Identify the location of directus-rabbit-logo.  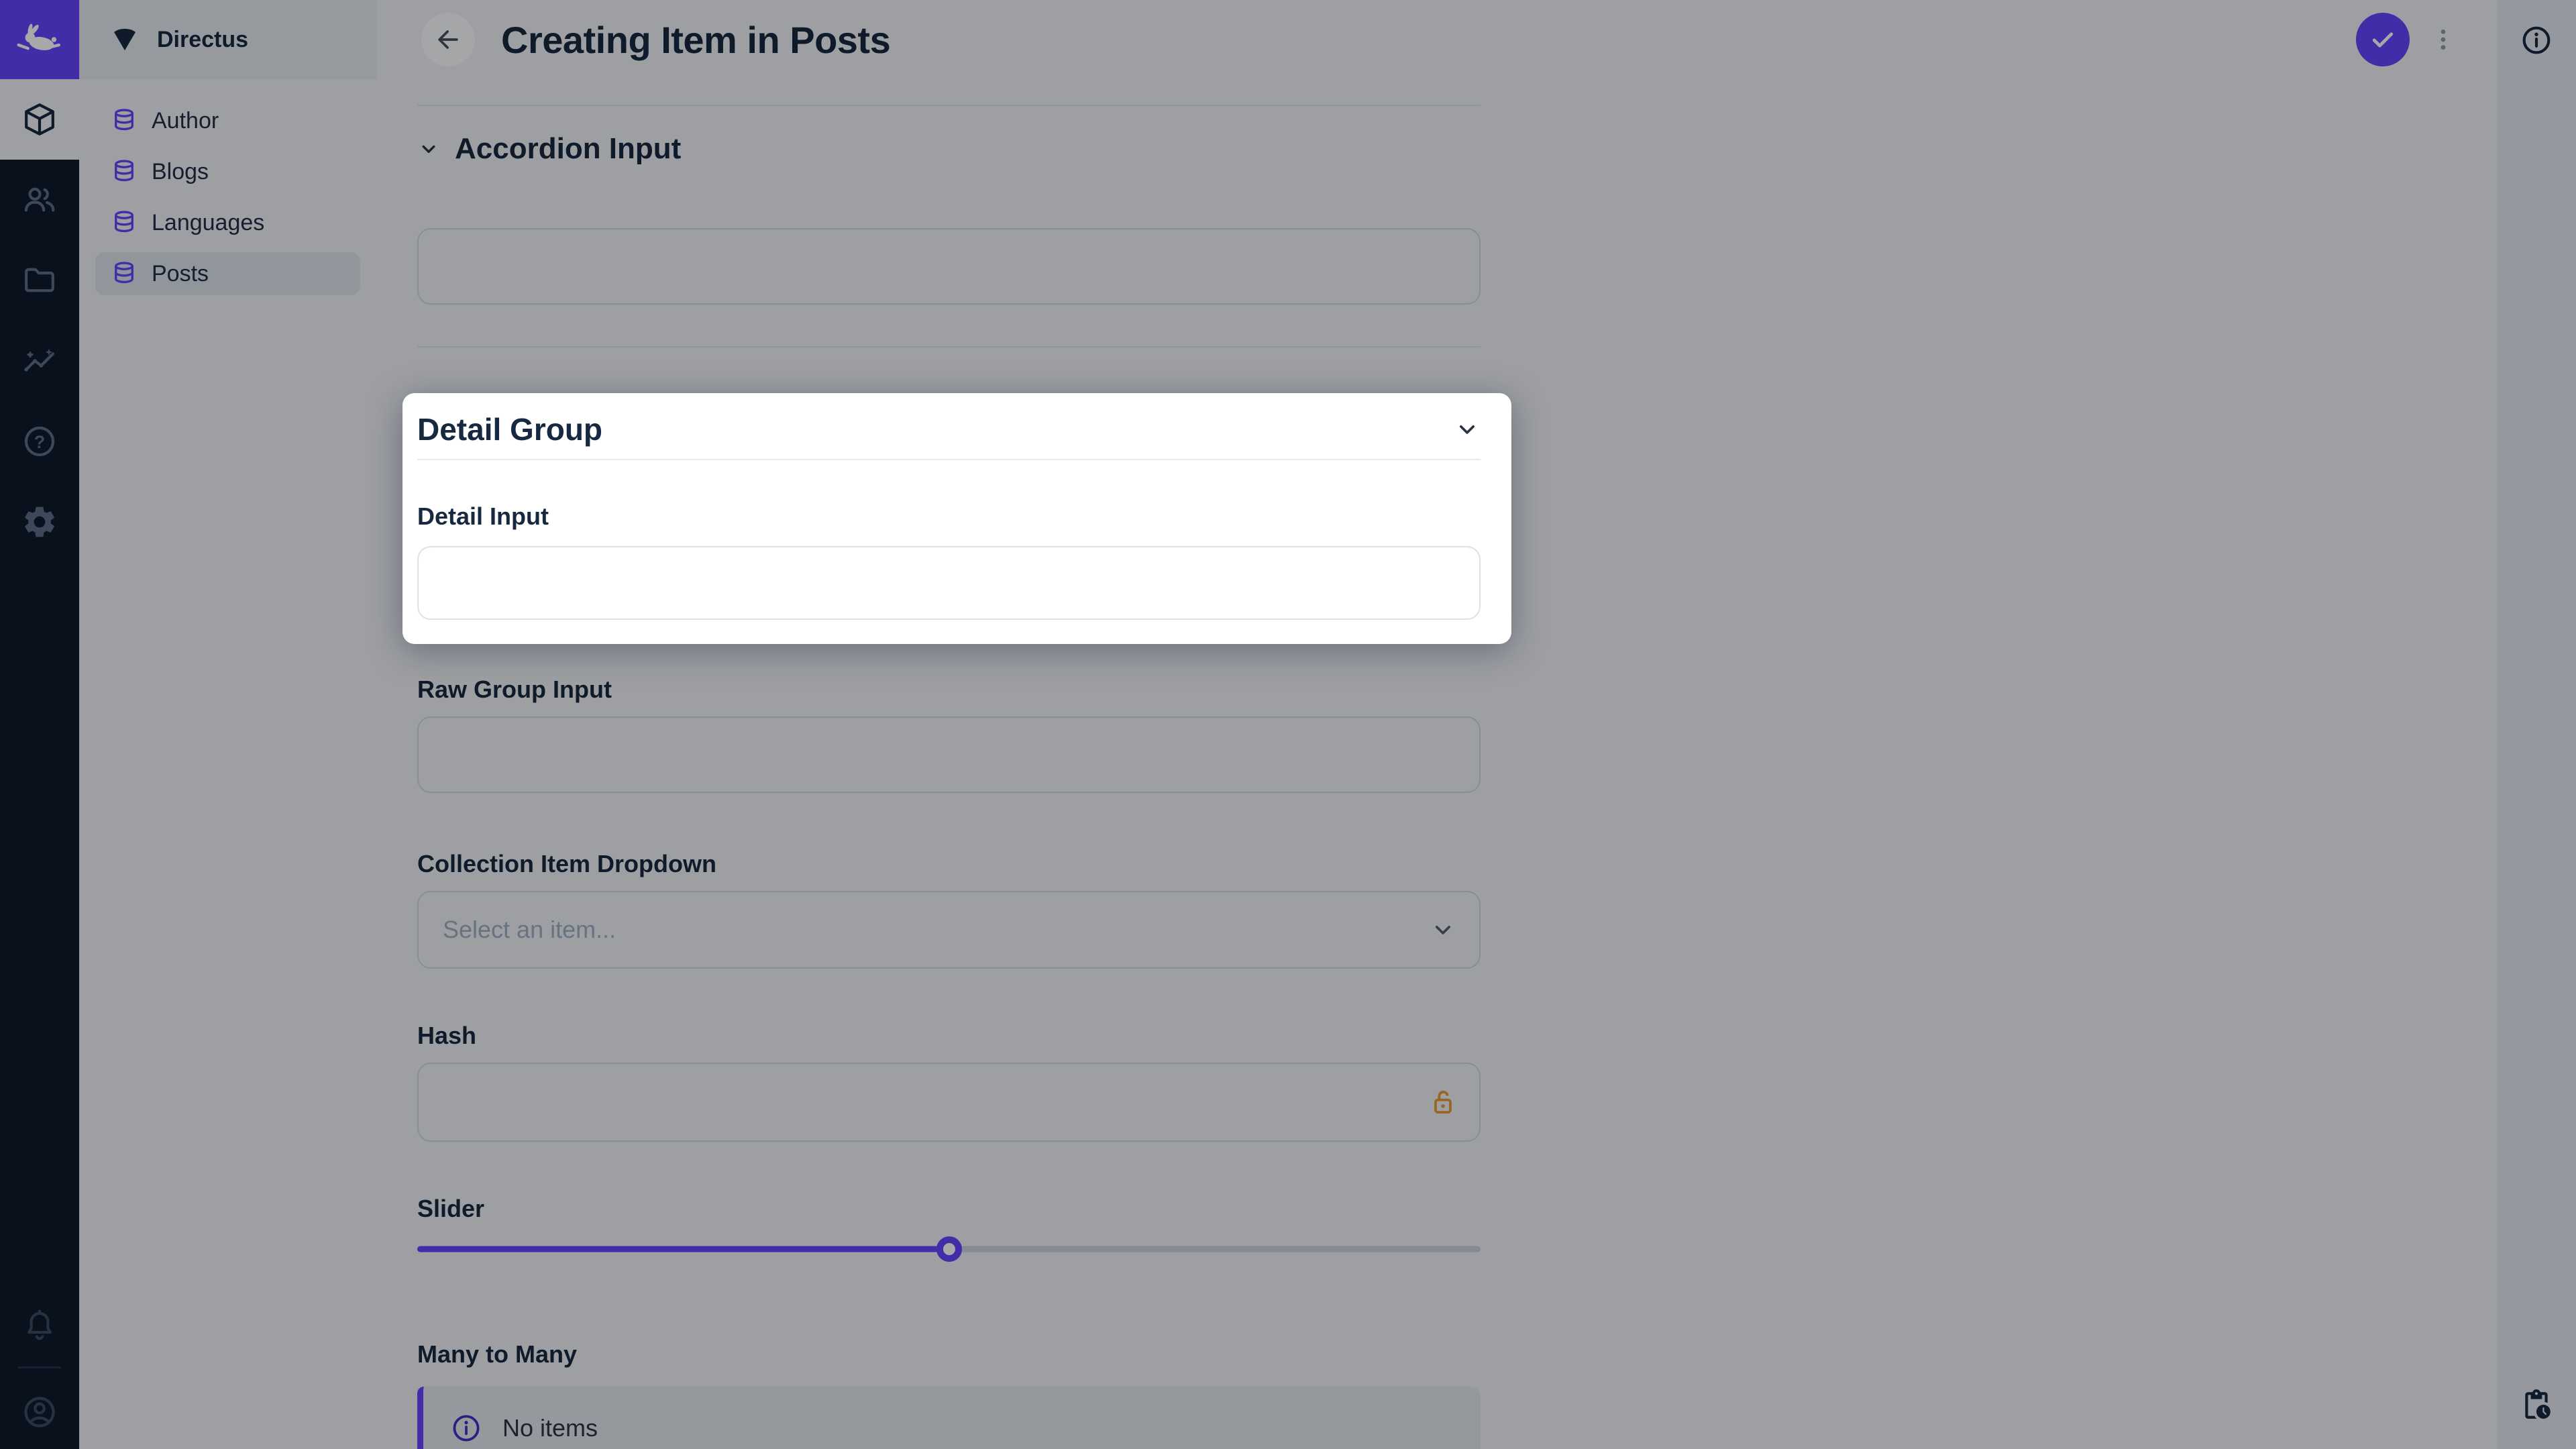
(39, 39).